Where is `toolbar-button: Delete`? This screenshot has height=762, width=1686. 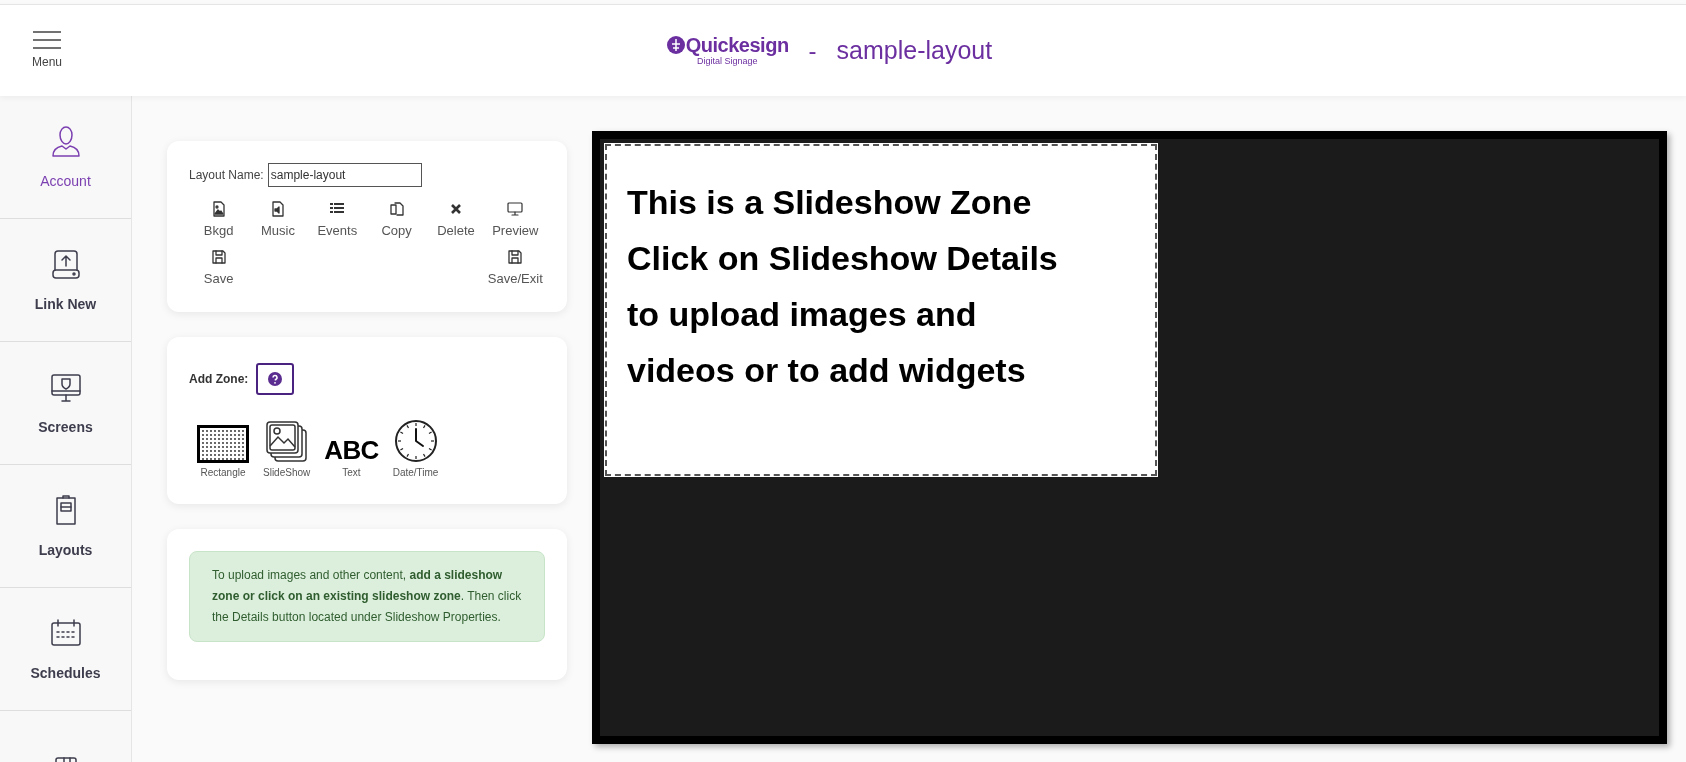
toolbar-button: Delete is located at coordinates (456, 221).